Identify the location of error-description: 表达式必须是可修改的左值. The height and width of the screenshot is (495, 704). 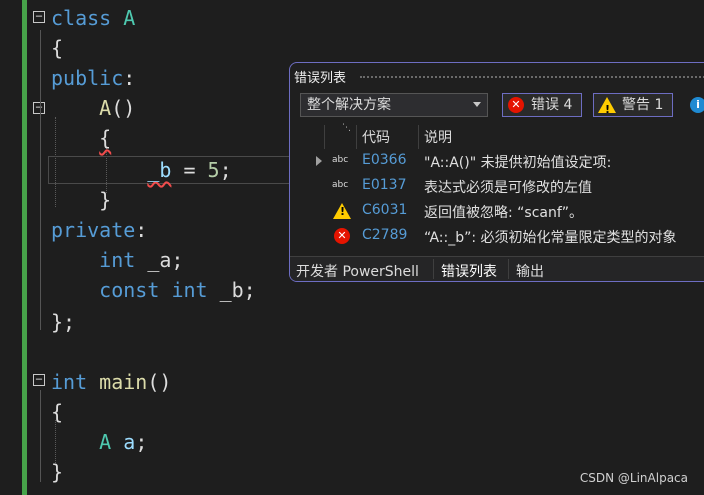
(508, 188).